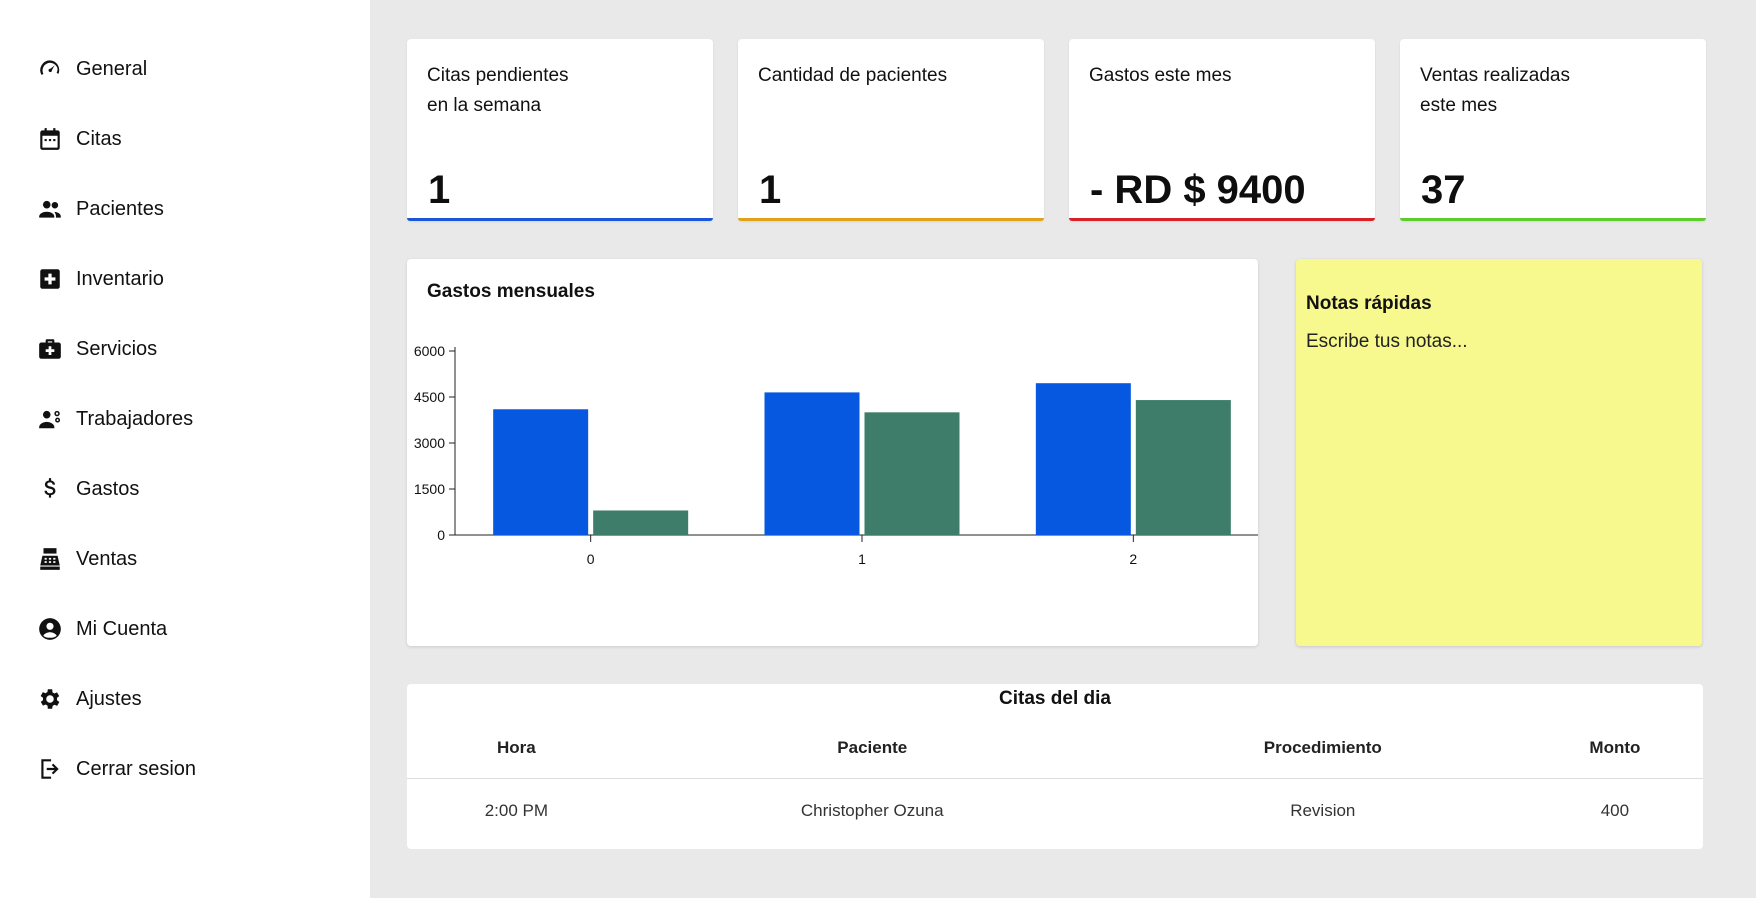 This screenshot has height=898, width=1756. What do you see at coordinates (591, 559) in the screenshot?
I see `x-tick-label: 0` at bounding box center [591, 559].